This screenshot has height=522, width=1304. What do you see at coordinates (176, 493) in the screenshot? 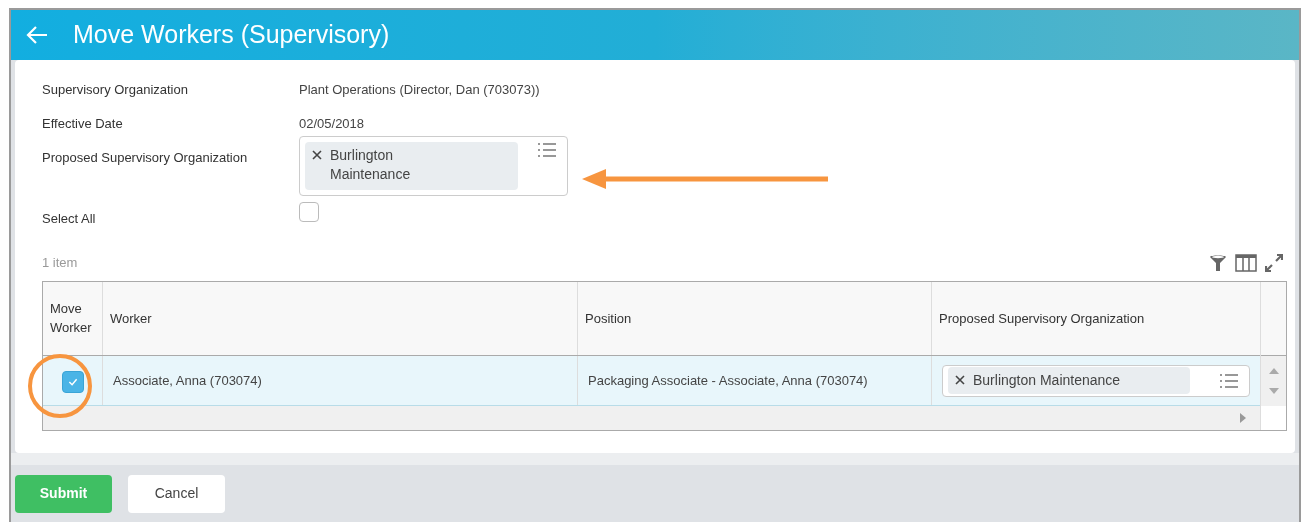
I see `cancel-button: Cancel` at bounding box center [176, 493].